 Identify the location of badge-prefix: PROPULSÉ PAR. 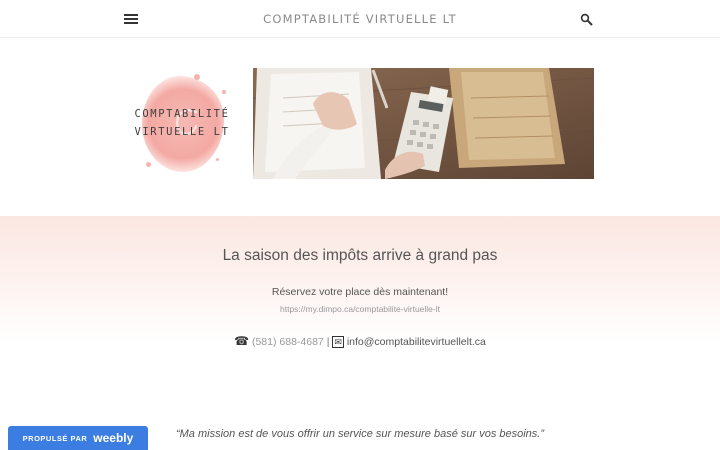
(55, 438).